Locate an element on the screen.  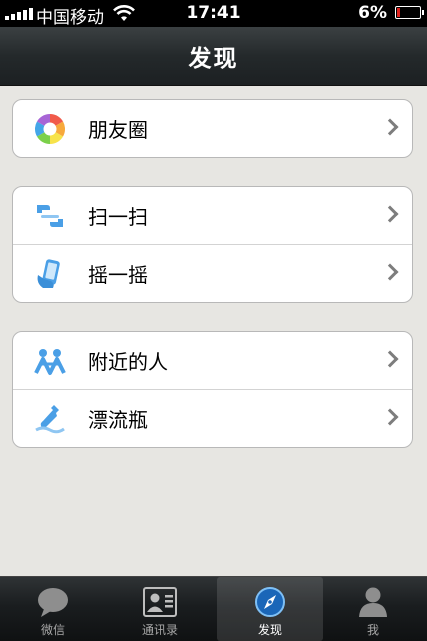
tab-bar: 微信 通讯录 发现 我 is located at coordinates (213, 608).